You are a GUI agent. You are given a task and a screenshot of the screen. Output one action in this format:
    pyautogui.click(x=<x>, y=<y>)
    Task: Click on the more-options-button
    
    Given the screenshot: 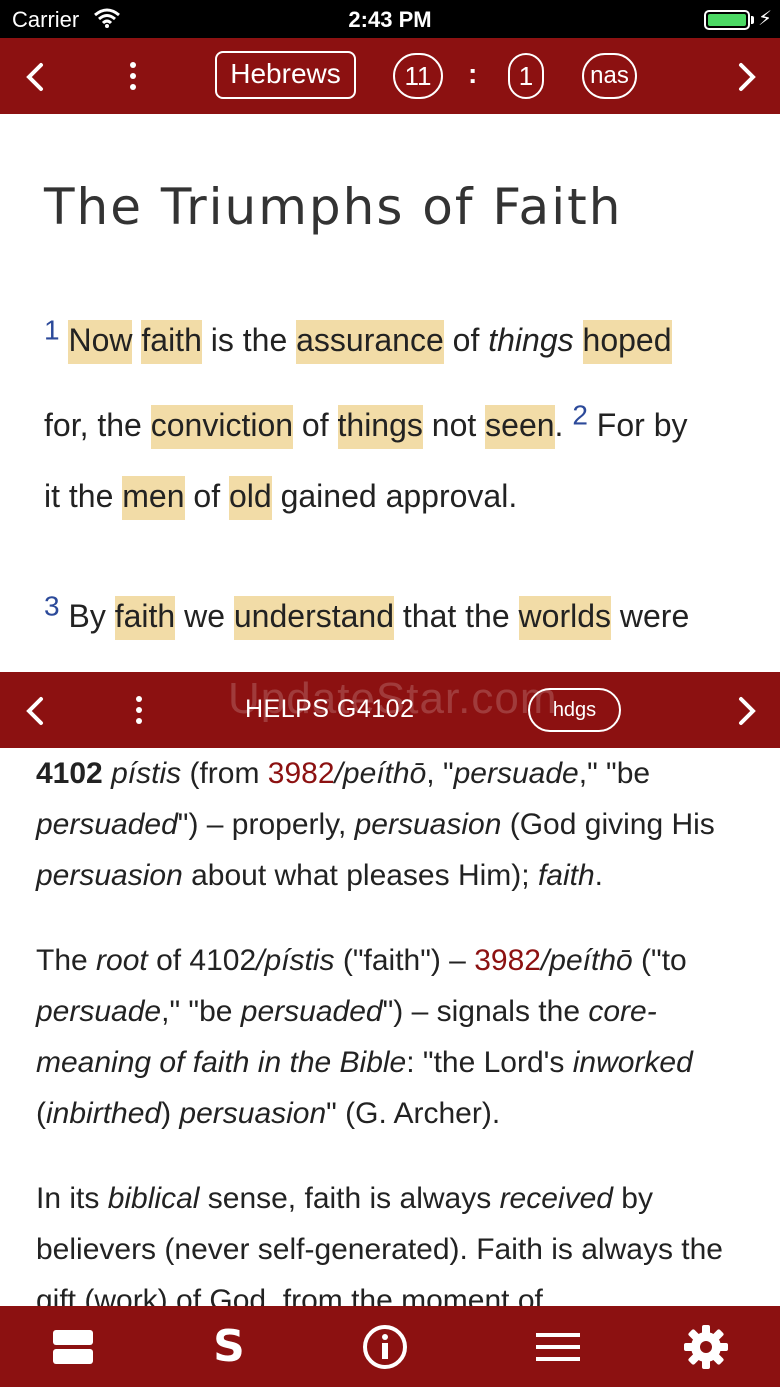 What is the action you would take?
    pyautogui.click(x=133, y=77)
    